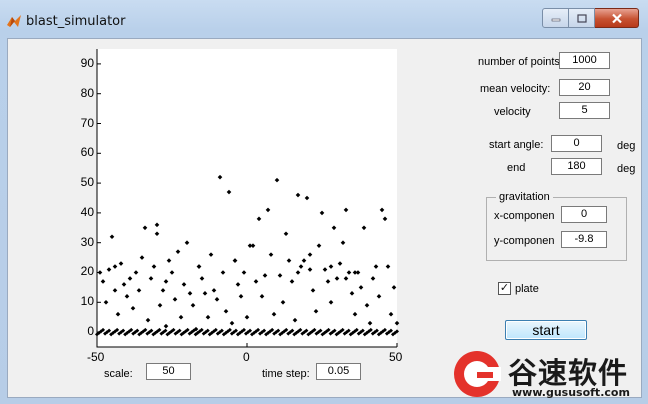 Image resolution: width=648 pixels, height=404 pixels. What do you see at coordinates (87, 301) in the screenshot?
I see `ytick-label: 10` at bounding box center [87, 301].